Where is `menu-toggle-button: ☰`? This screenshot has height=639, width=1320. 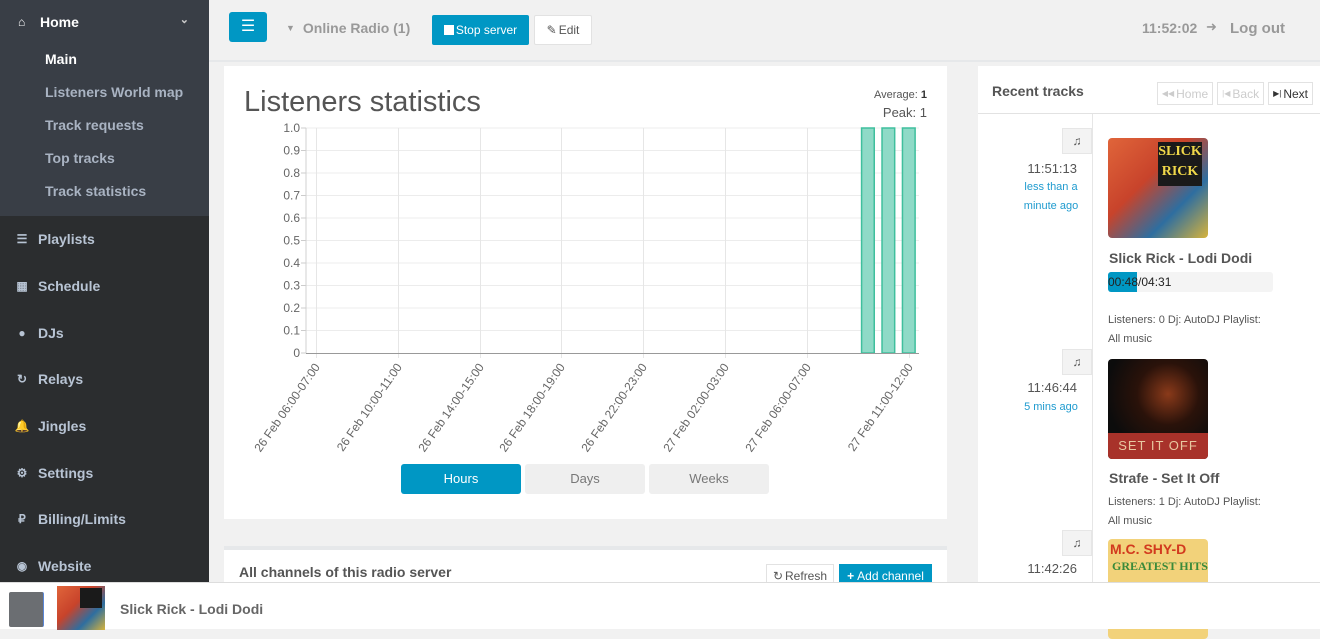
menu-toggle-button: ☰ is located at coordinates (248, 27).